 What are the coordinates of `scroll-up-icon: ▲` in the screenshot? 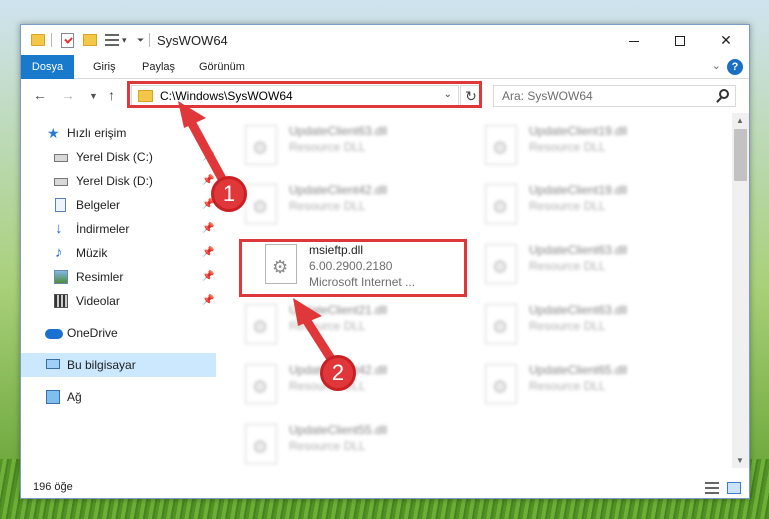 It's located at (740, 120).